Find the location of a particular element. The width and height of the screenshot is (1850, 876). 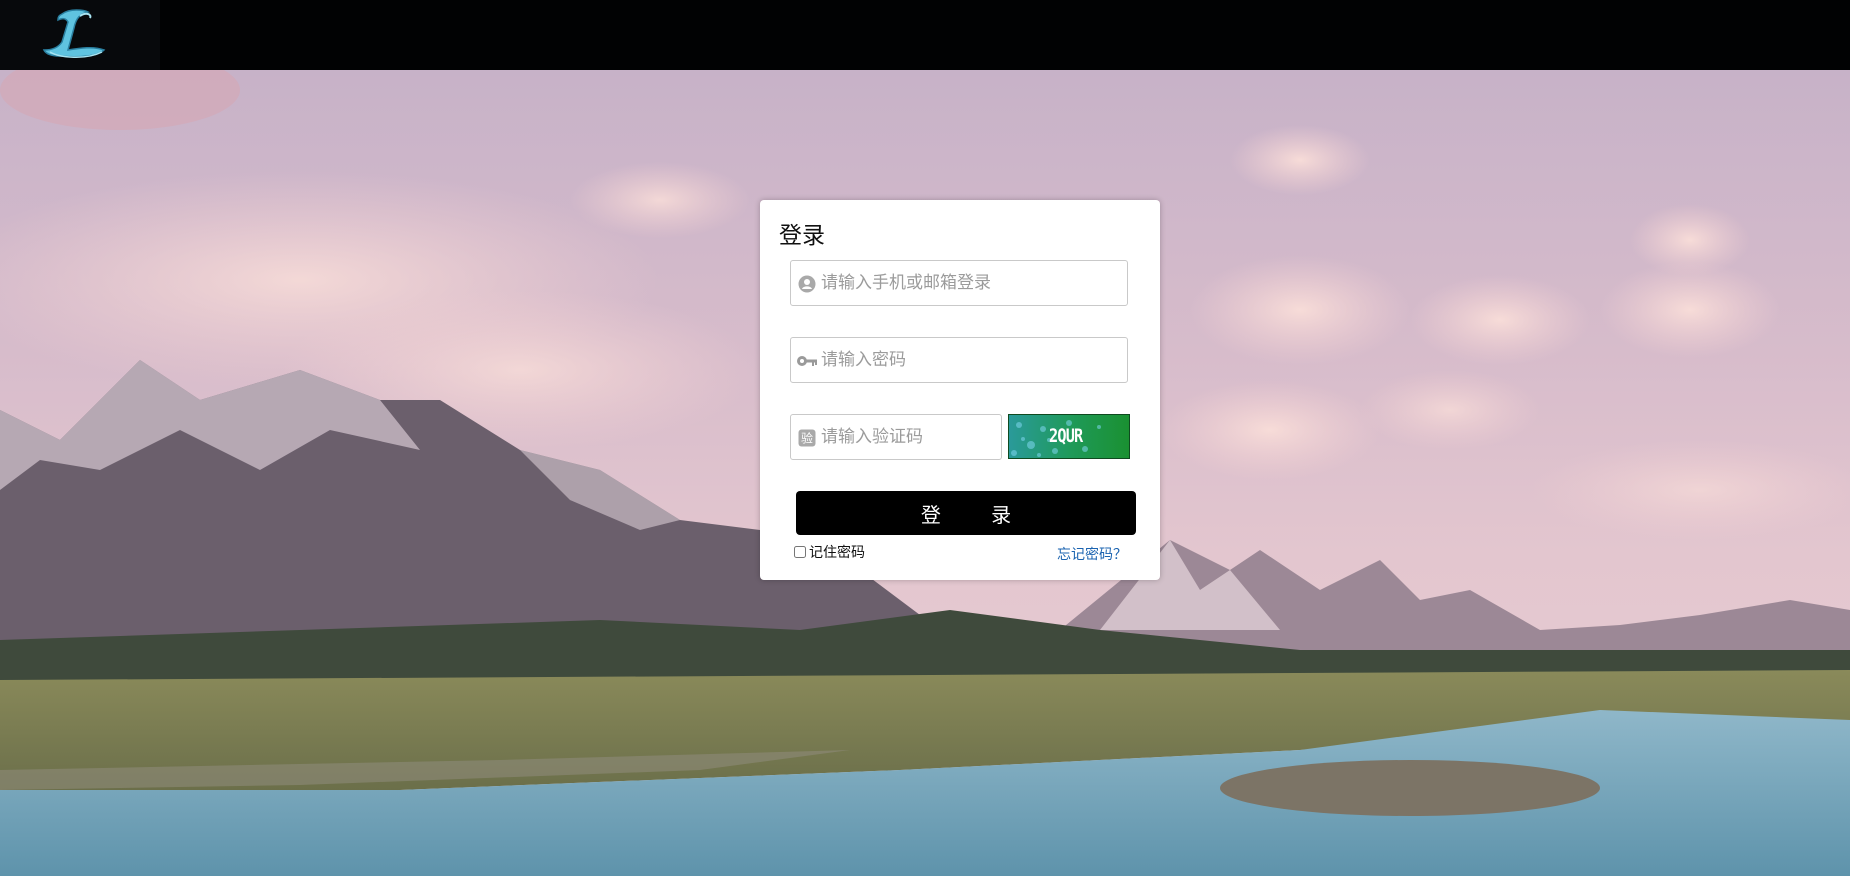

username-input is located at coordinates (966, 283).